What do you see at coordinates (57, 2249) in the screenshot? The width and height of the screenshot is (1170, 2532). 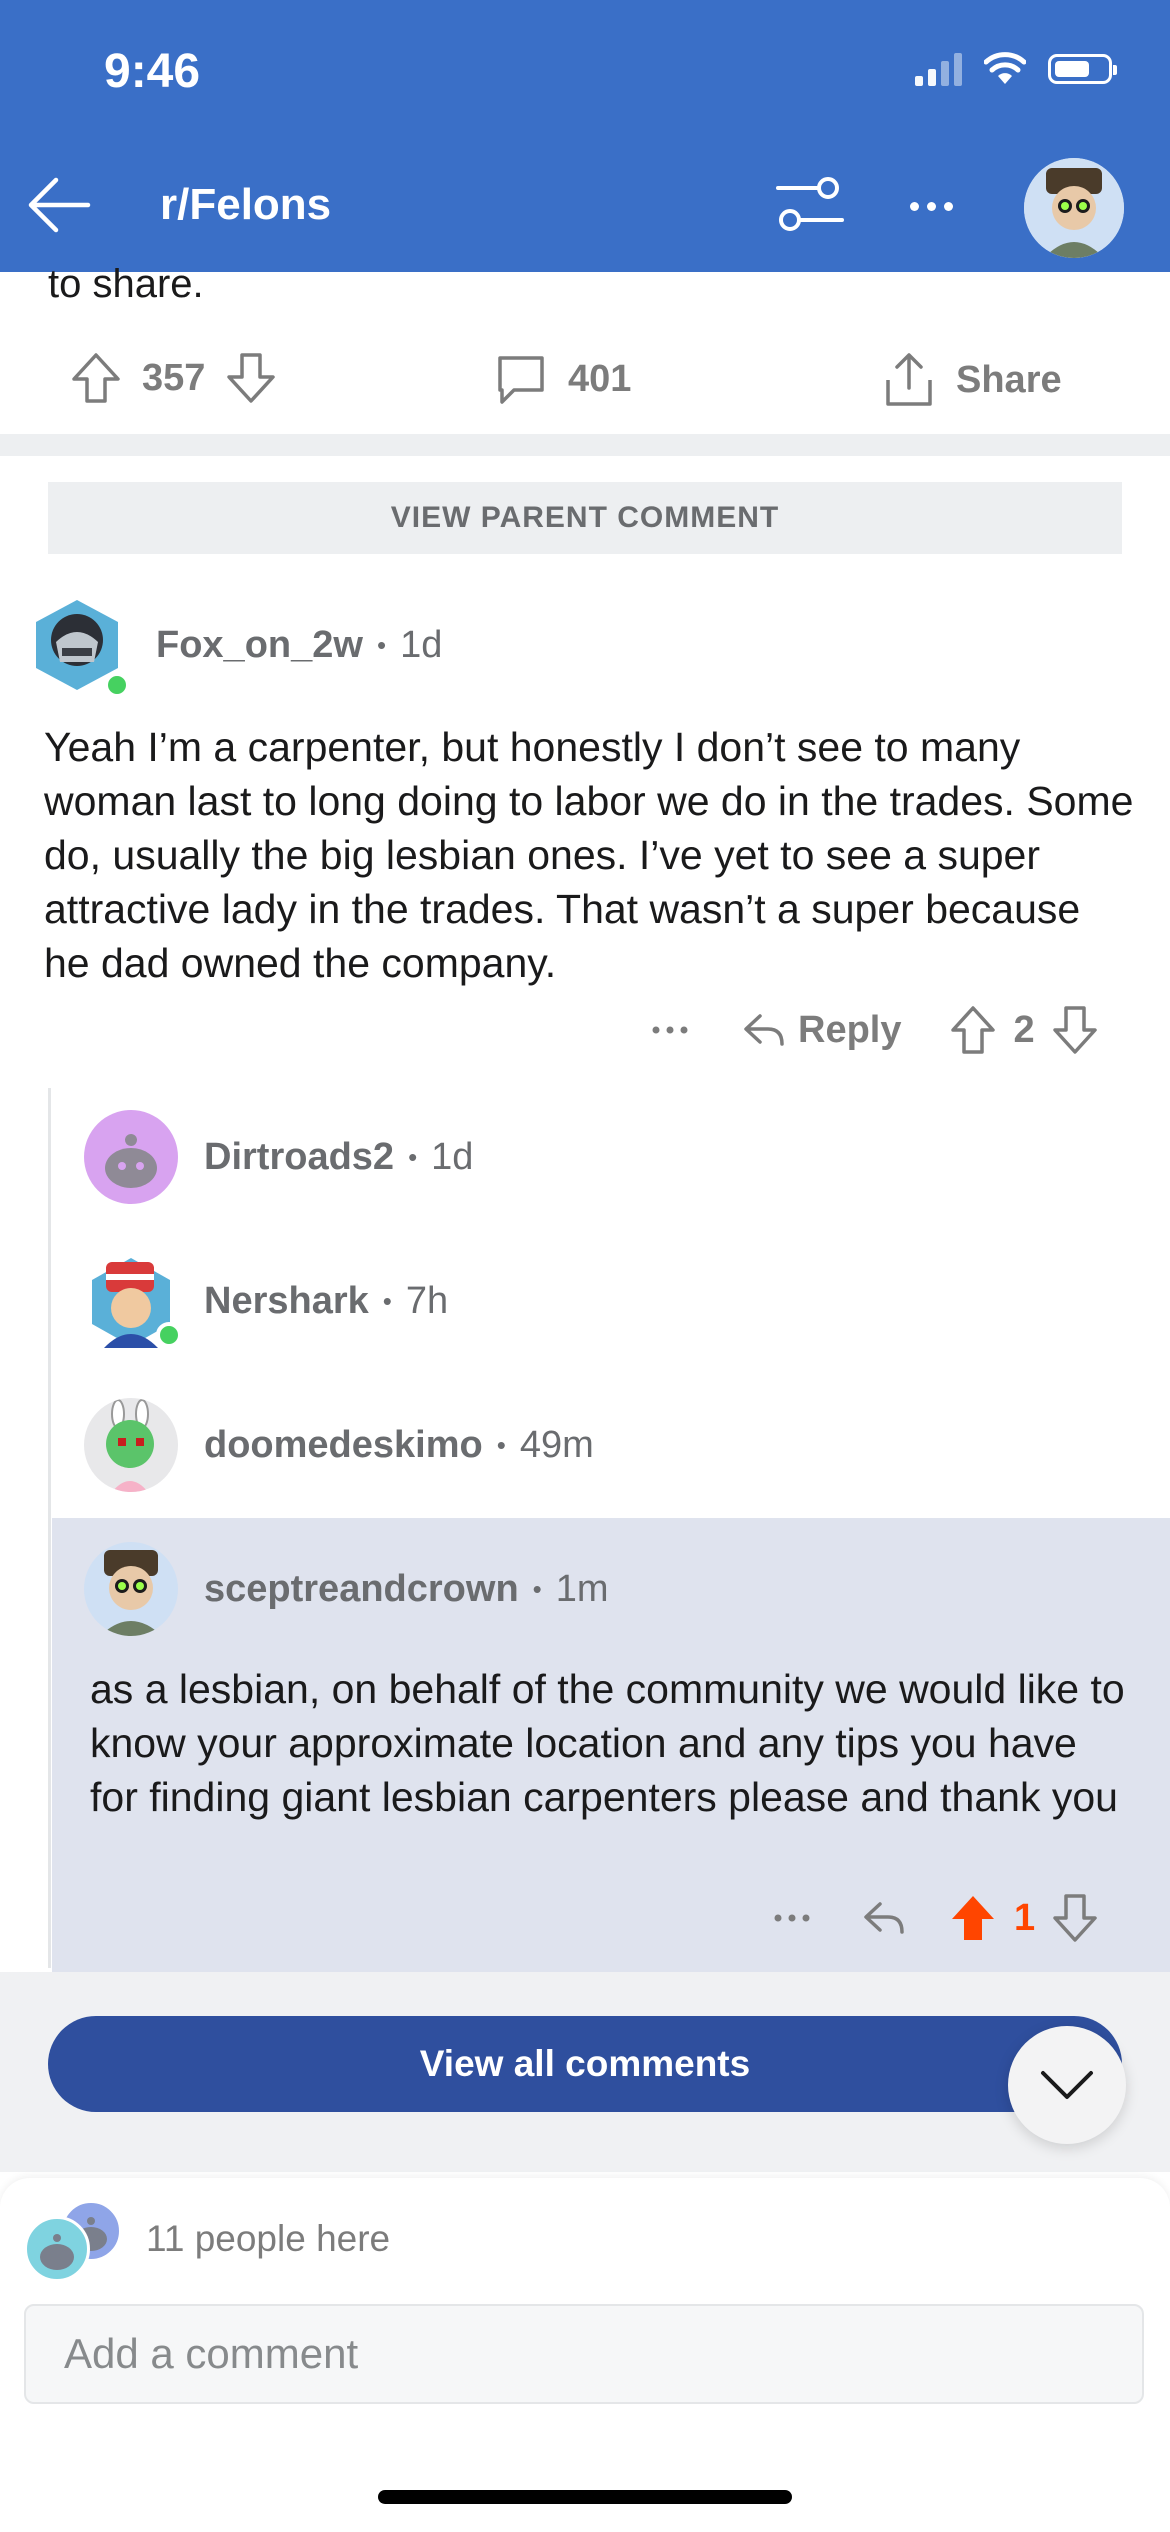 I see `presence-avatar` at bounding box center [57, 2249].